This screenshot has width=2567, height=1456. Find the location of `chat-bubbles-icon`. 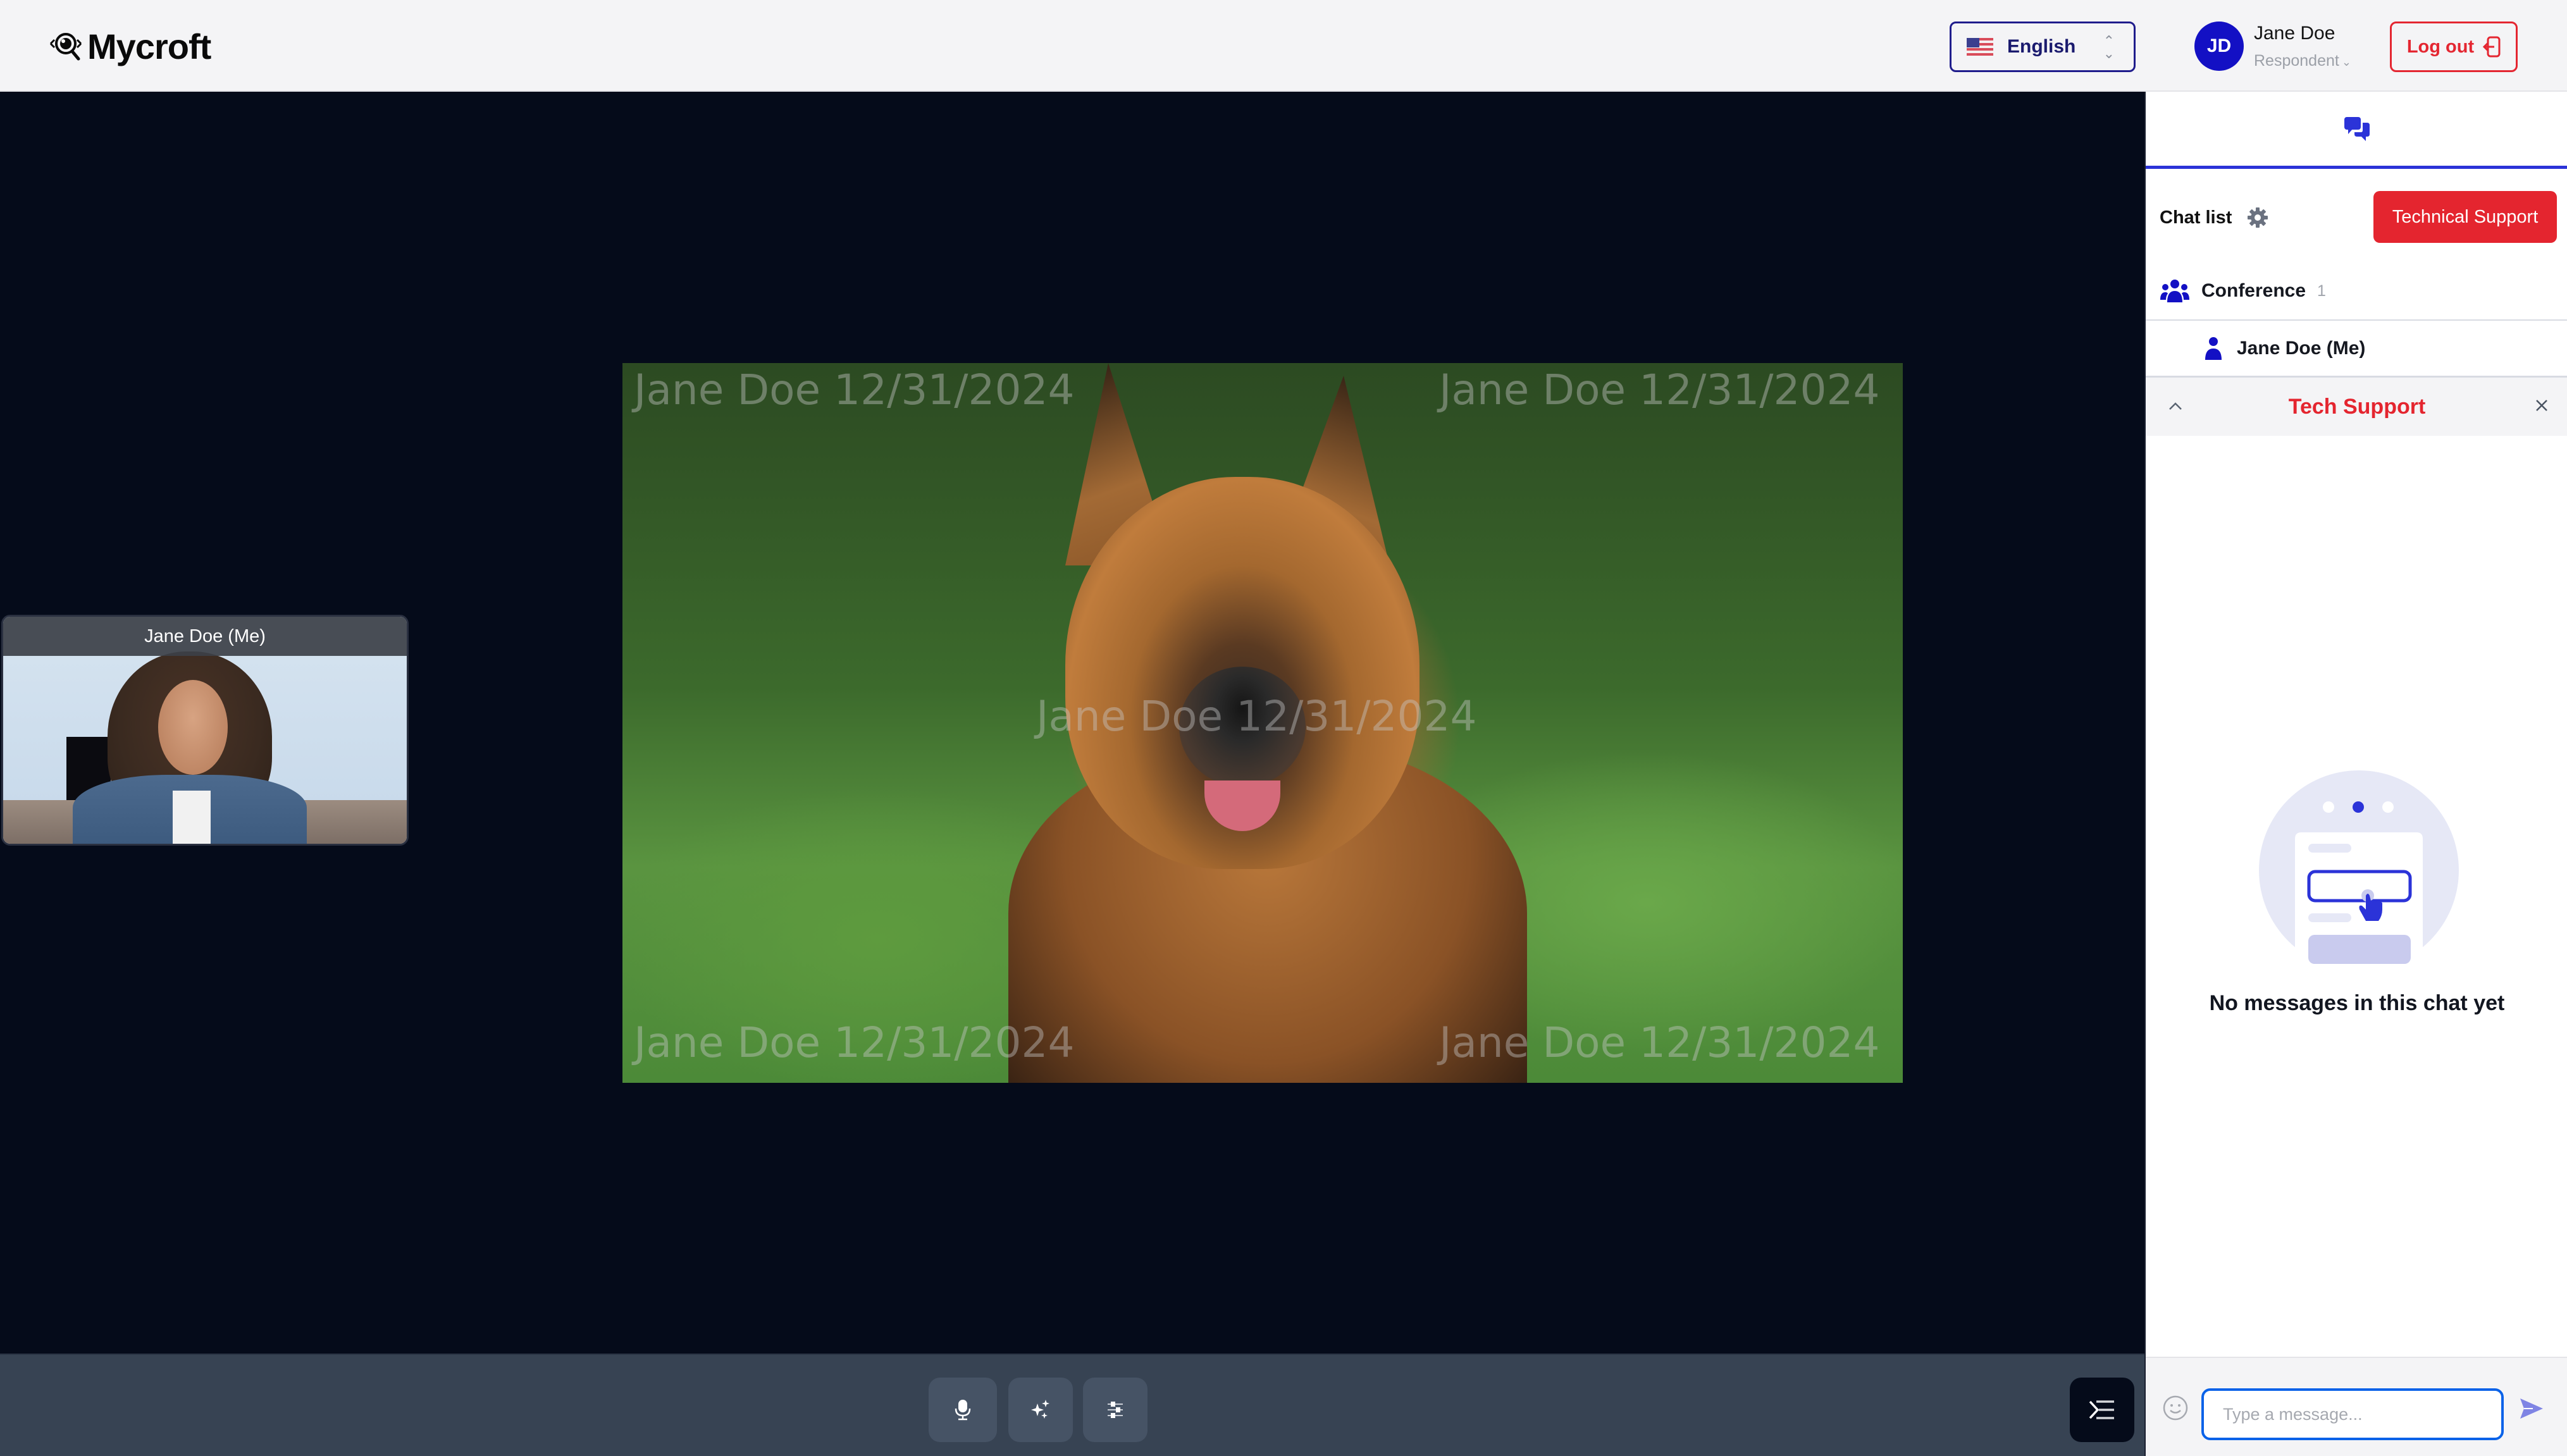

chat-bubbles-icon is located at coordinates (2357, 128).